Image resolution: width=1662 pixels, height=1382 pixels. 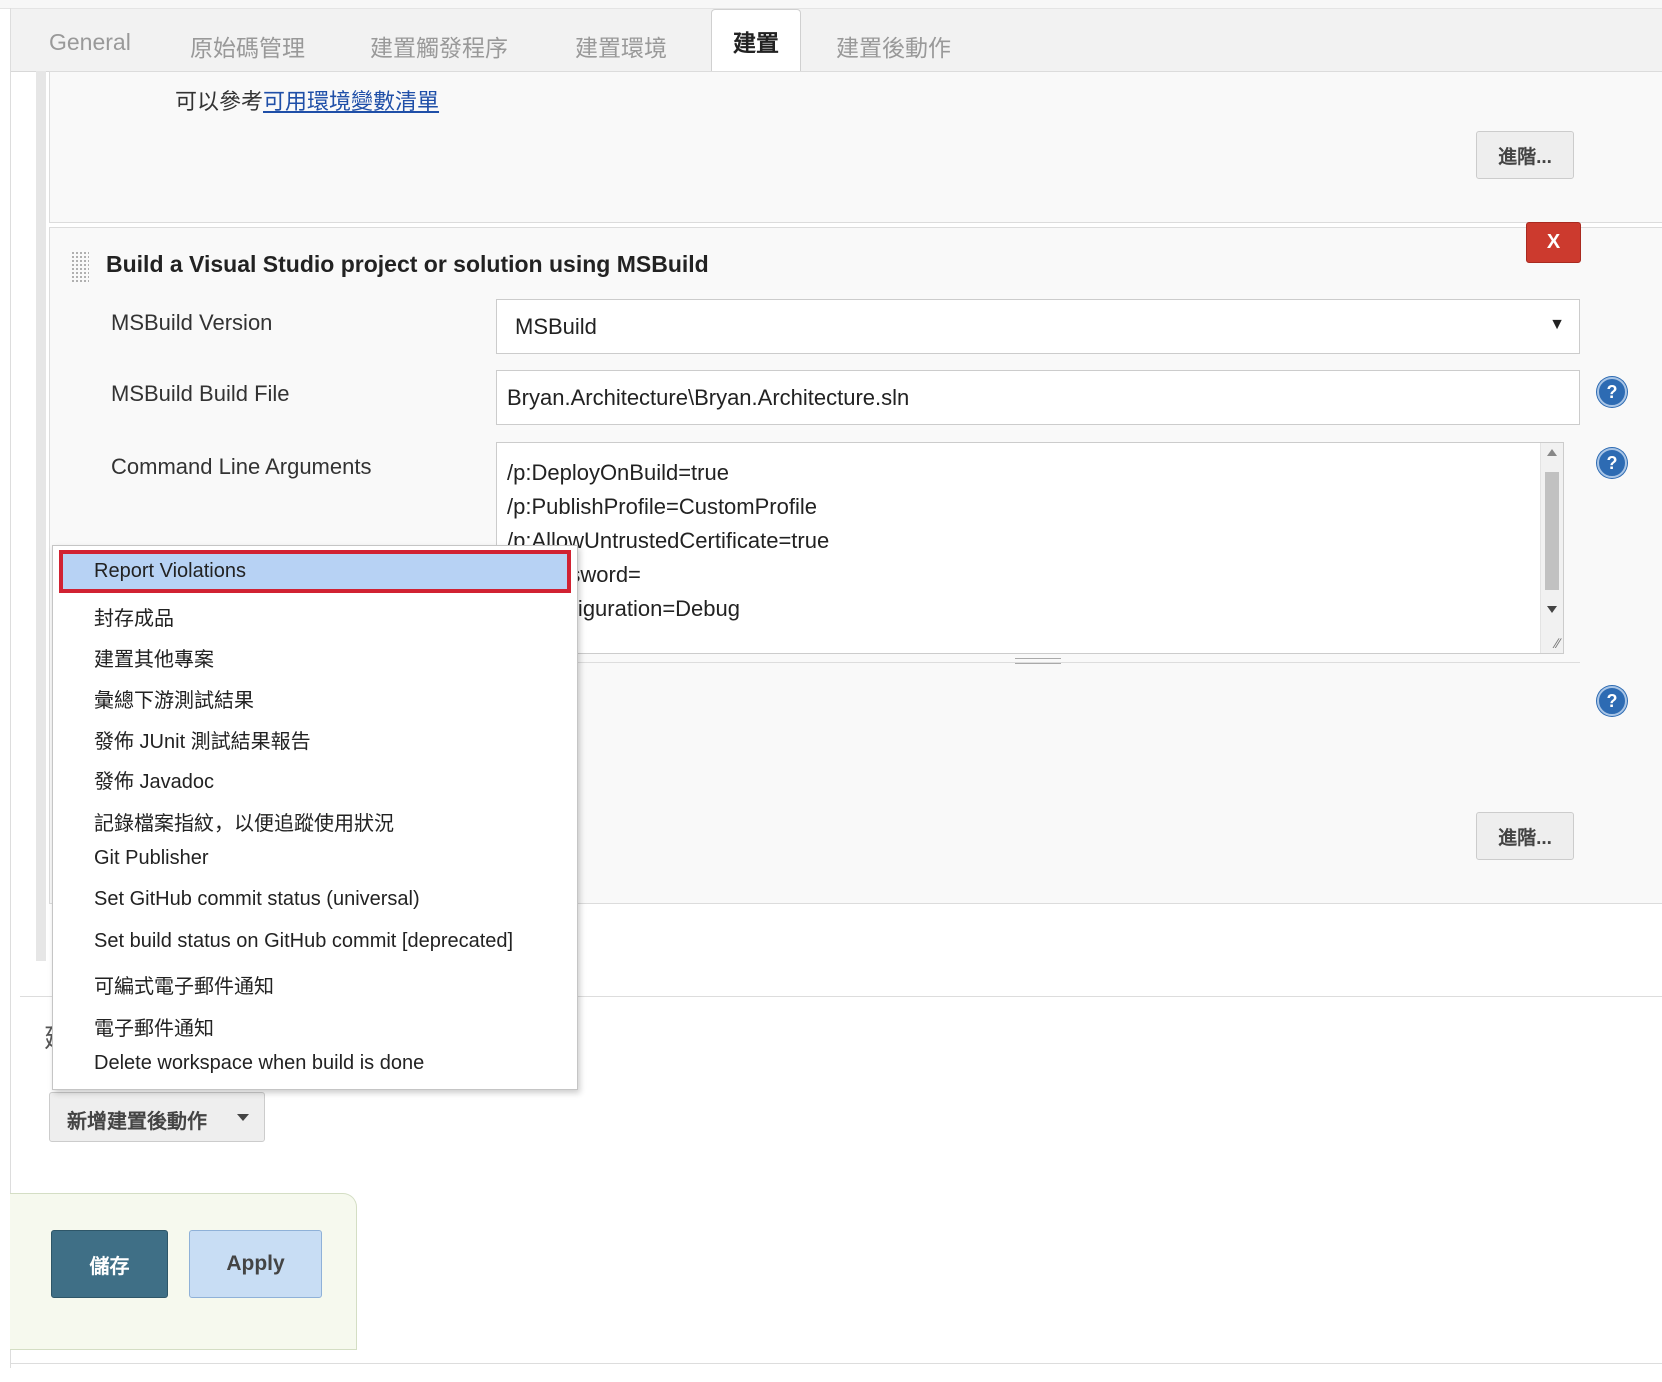 What do you see at coordinates (259, 1063) in the screenshot?
I see `menu-item: Delete workspace when build is done` at bounding box center [259, 1063].